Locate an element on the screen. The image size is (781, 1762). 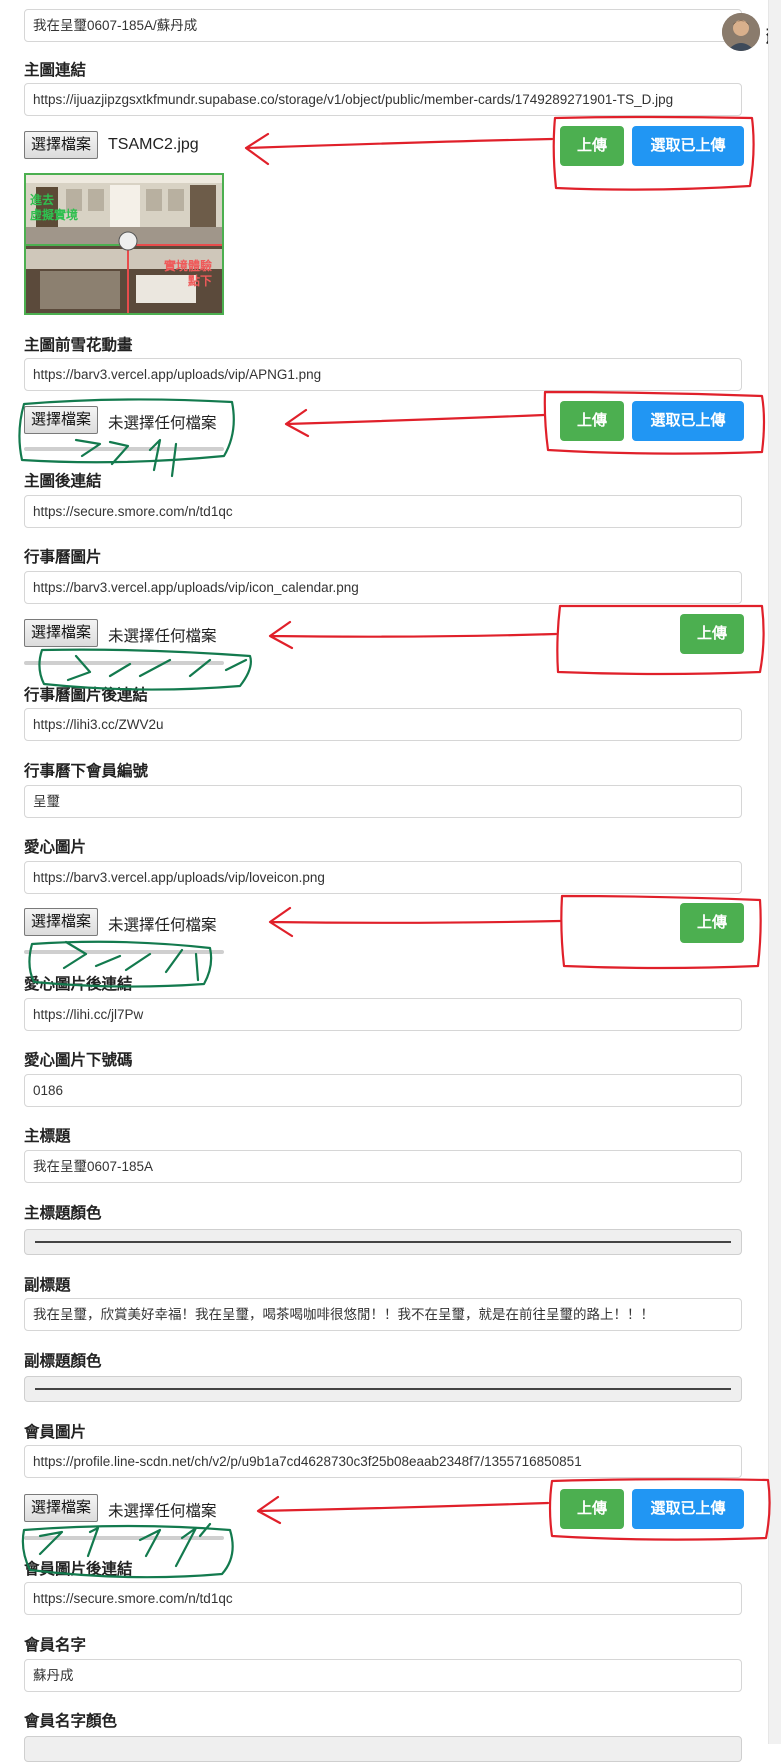
upload-button-1: 上傳 is located at coordinates (592, 146).